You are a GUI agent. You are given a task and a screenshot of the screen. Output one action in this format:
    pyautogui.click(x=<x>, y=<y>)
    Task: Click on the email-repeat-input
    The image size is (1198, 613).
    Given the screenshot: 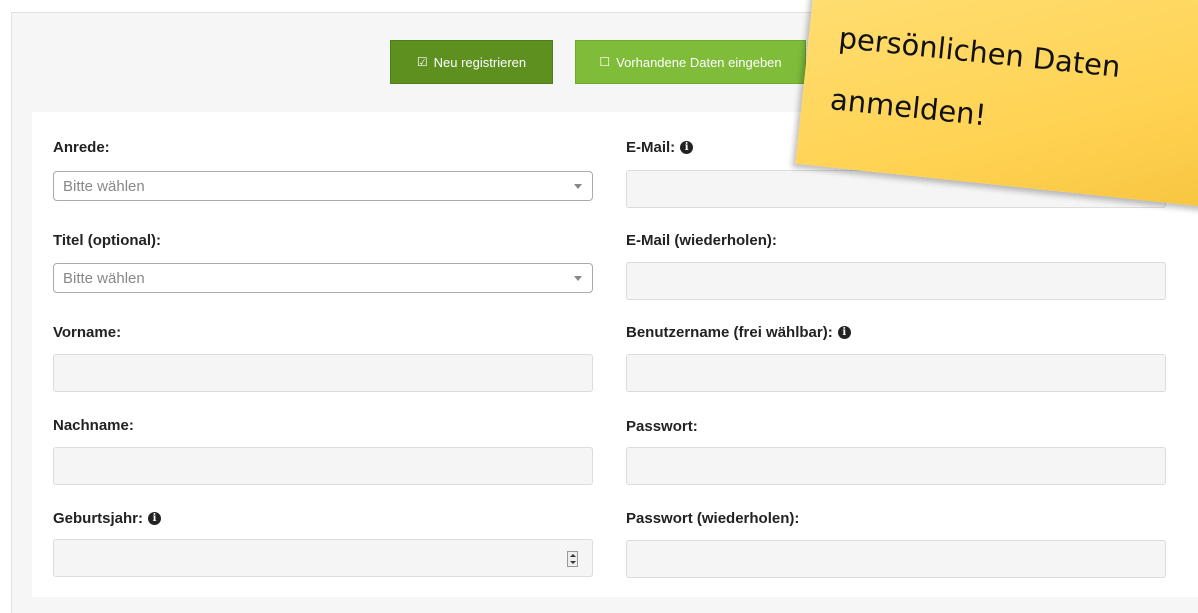 What is the action you would take?
    pyautogui.click(x=896, y=281)
    